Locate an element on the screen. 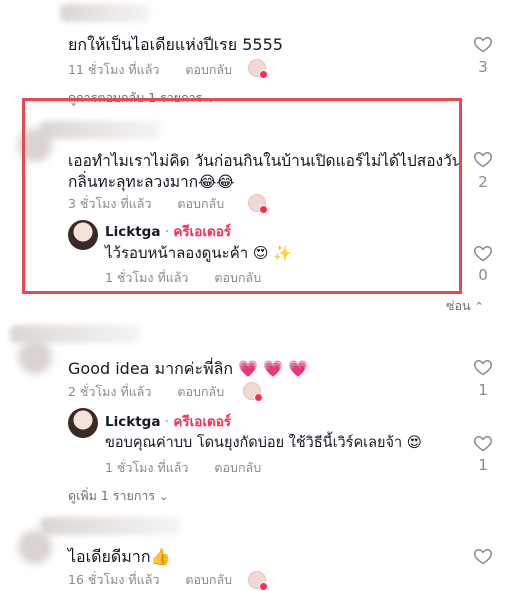 The width and height of the screenshot is (520, 591). reply-time: 1 ชั่วโมง ที่แล้ว is located at coordinates (147, 467).